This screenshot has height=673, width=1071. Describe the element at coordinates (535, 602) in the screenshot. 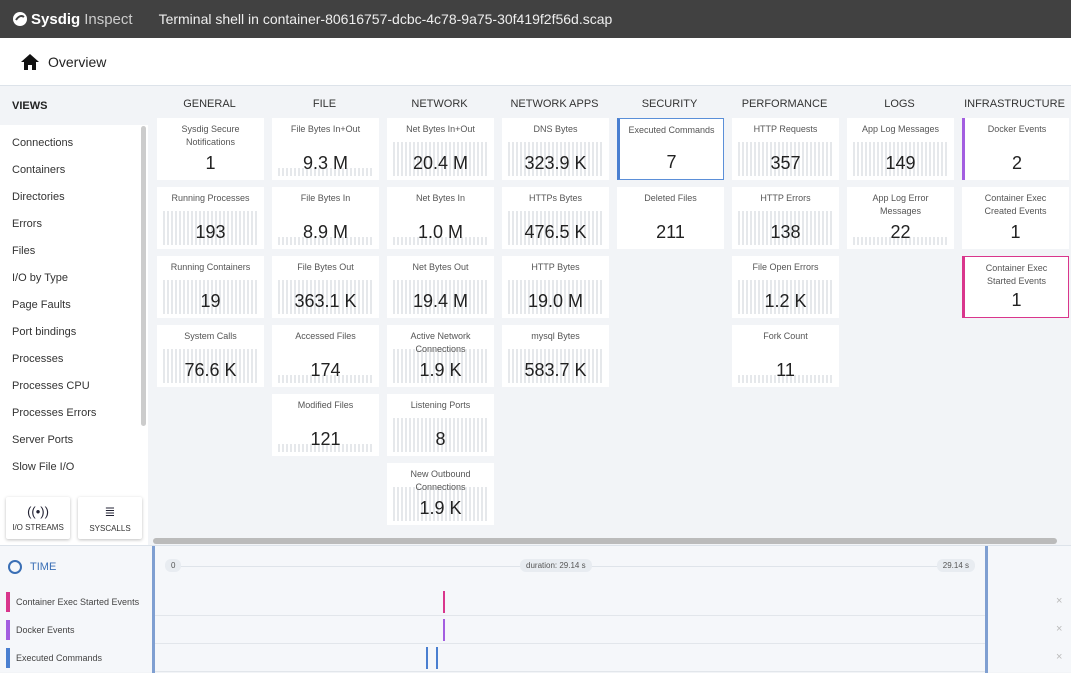

I see `timeline-row: Container Exec Started Events ×` at that location.